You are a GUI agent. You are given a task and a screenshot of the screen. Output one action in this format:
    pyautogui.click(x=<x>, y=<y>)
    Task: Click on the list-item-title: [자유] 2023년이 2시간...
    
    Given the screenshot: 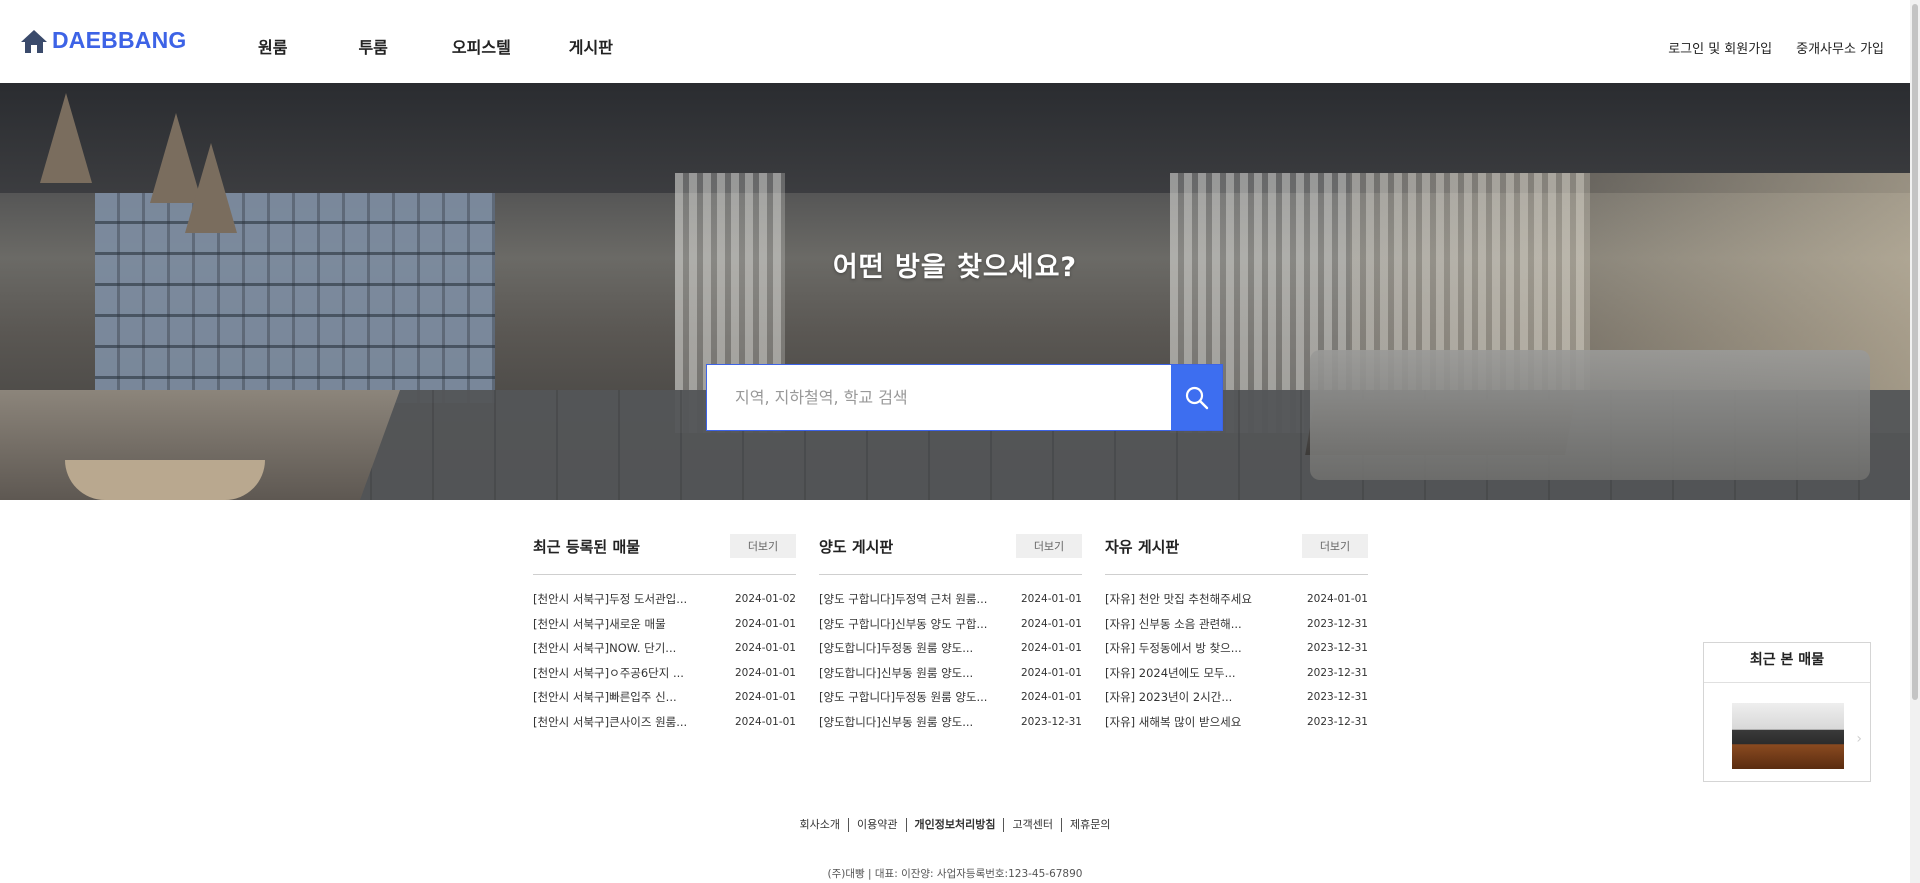 What is the action you would take?
    pyautogui.click(x=1169, y=697)
    